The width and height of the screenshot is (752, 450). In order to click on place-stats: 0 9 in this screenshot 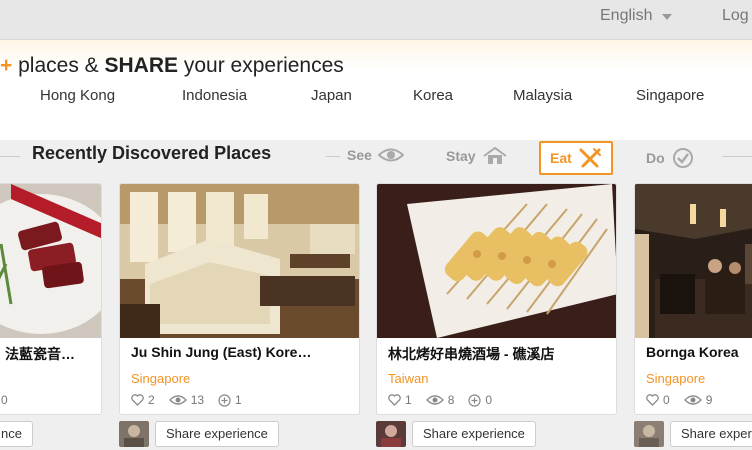, I will do `click(679, 400)`.